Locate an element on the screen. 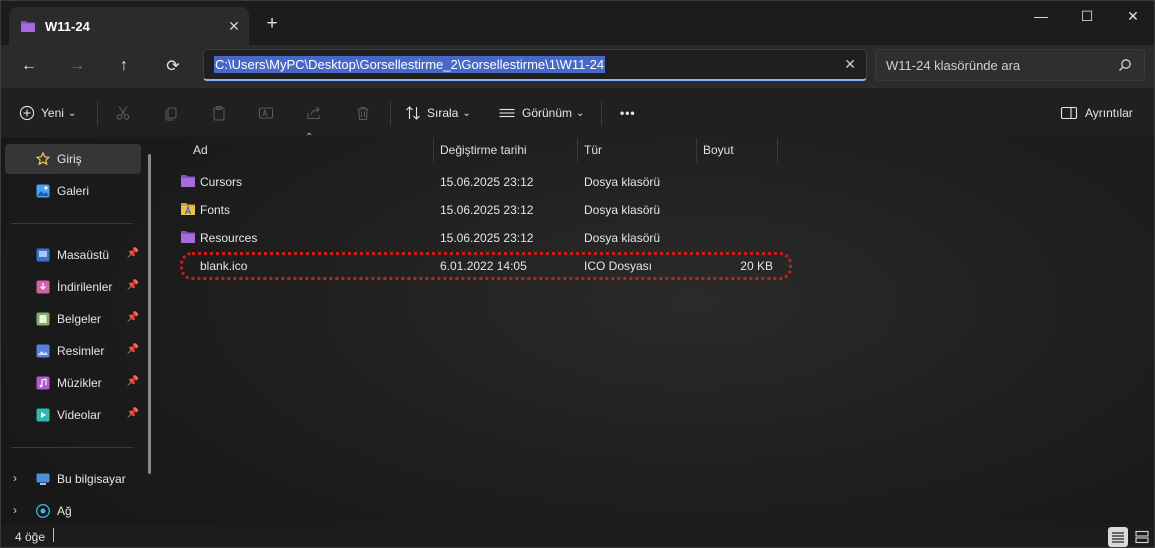 The height and width of the screenshot is (548, 1155). new-button: Yeni ⌄ is located at coordinates (47, 113).